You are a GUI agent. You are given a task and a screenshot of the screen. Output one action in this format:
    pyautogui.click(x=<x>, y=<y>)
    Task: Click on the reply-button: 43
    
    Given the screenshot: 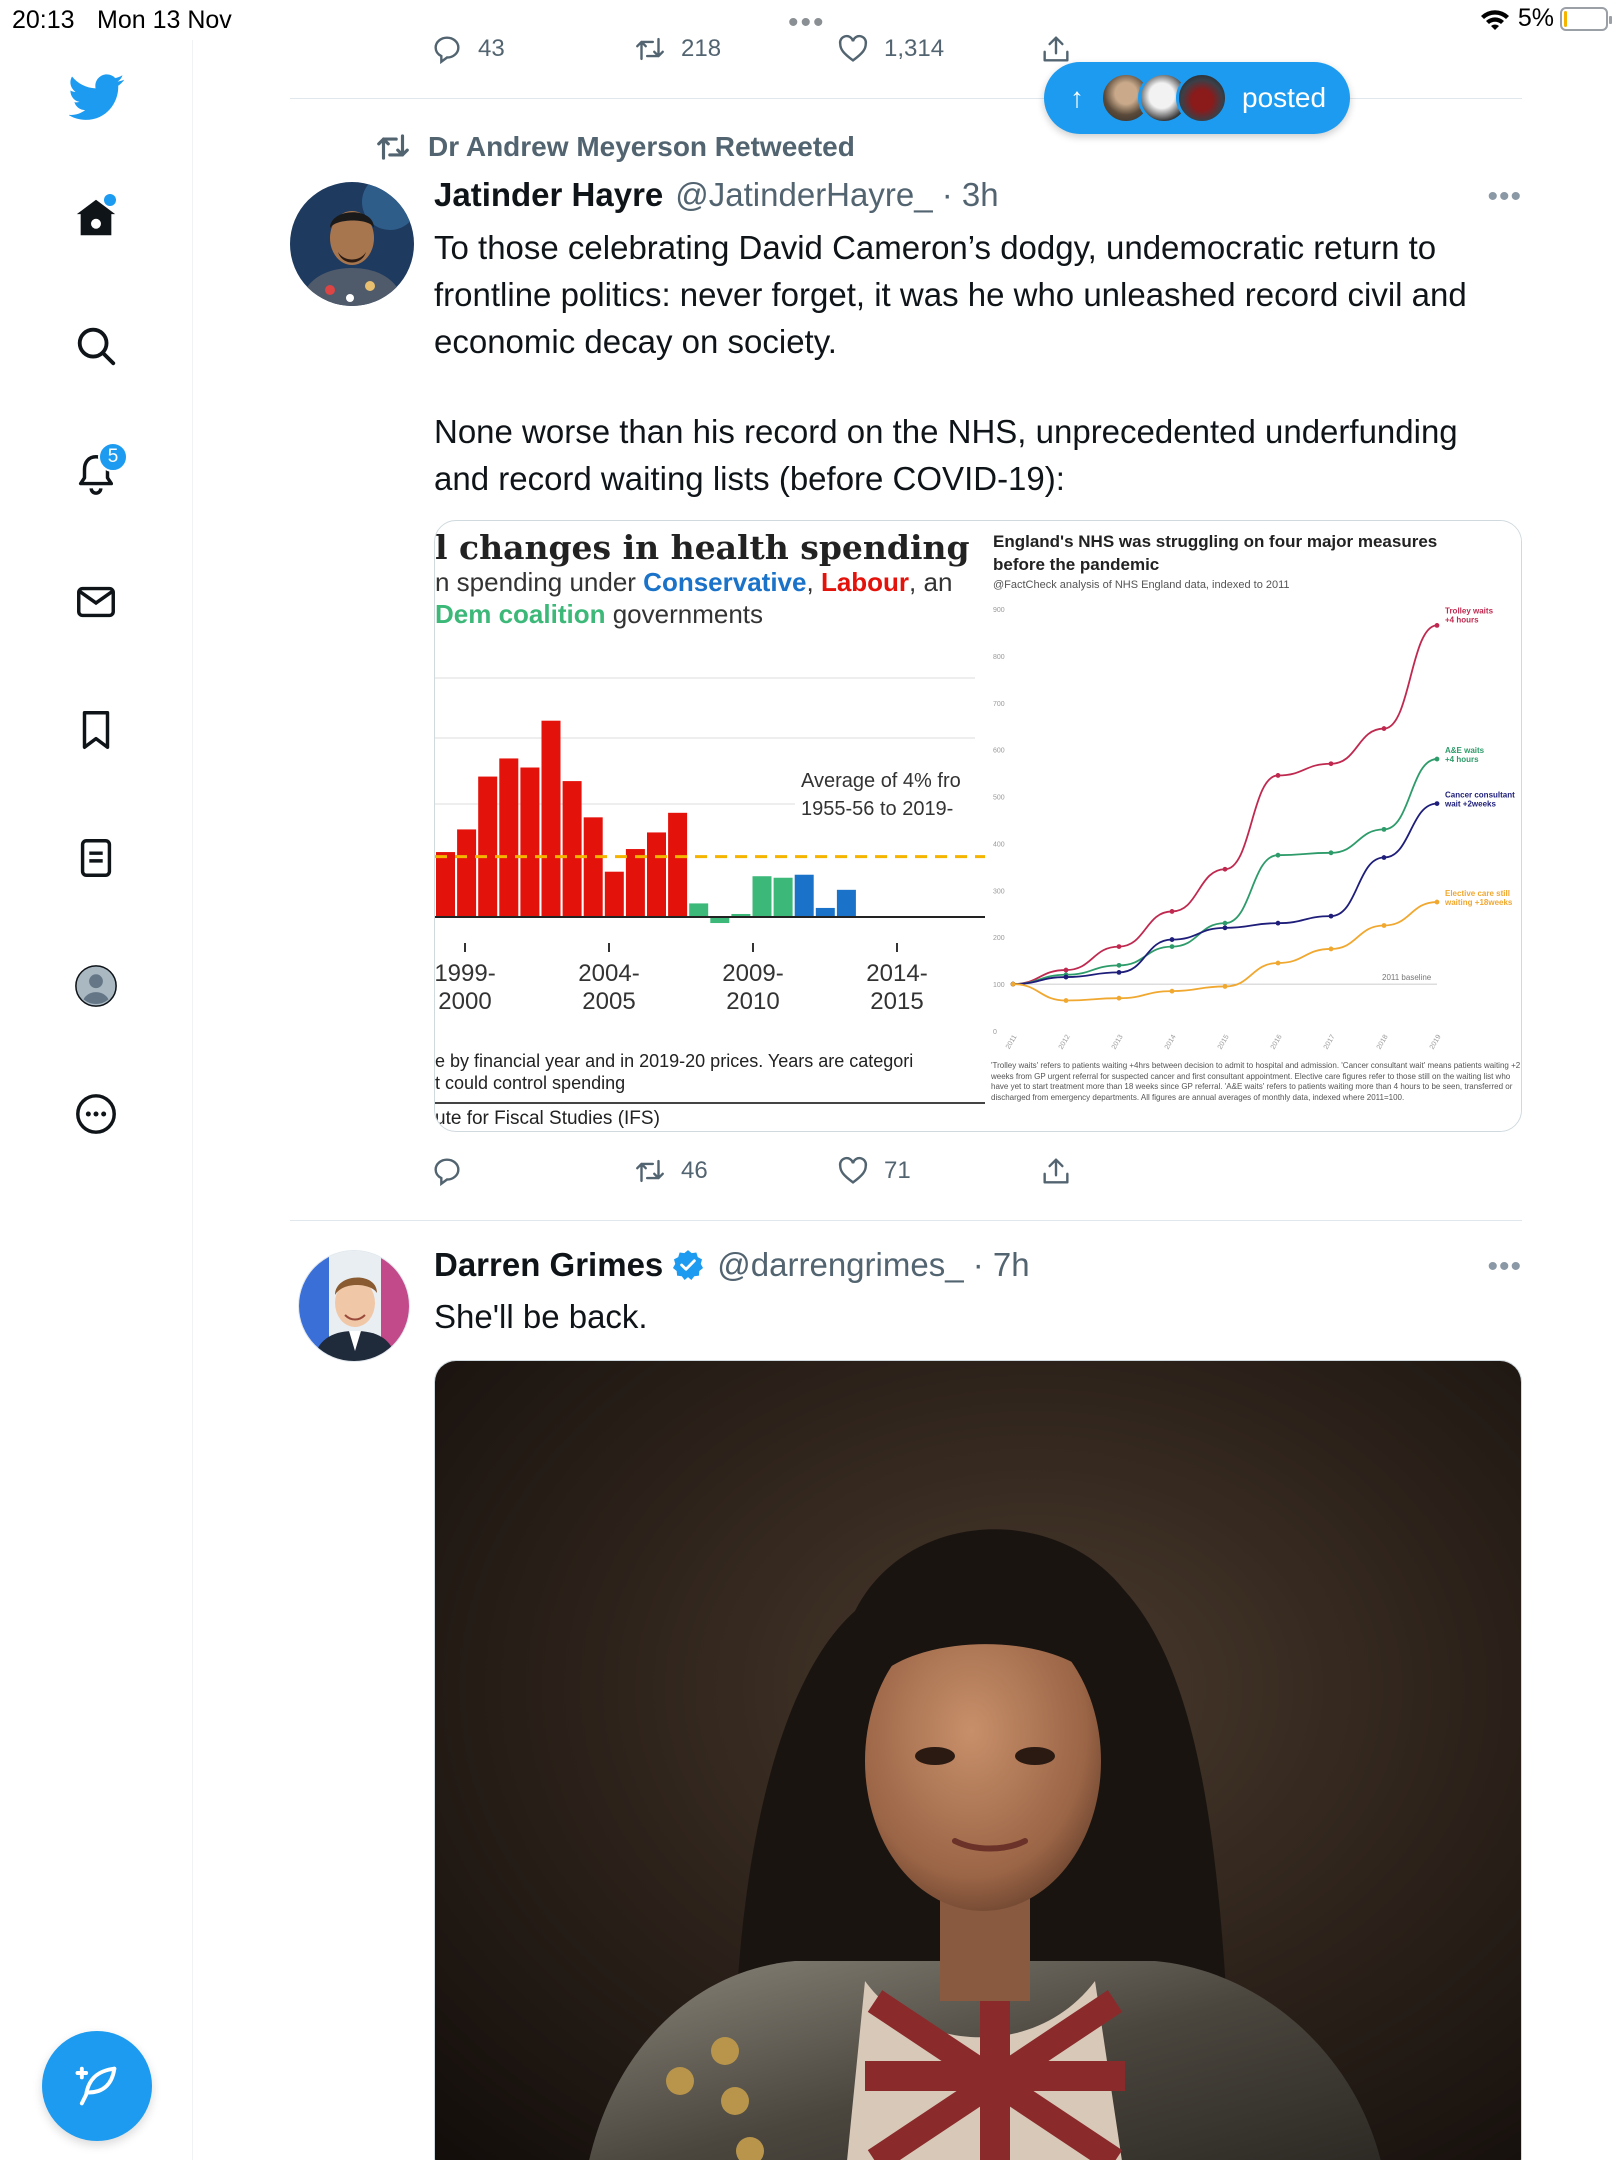 What is the action you would take?
    pyautogui.click(x=531, y=49)
    